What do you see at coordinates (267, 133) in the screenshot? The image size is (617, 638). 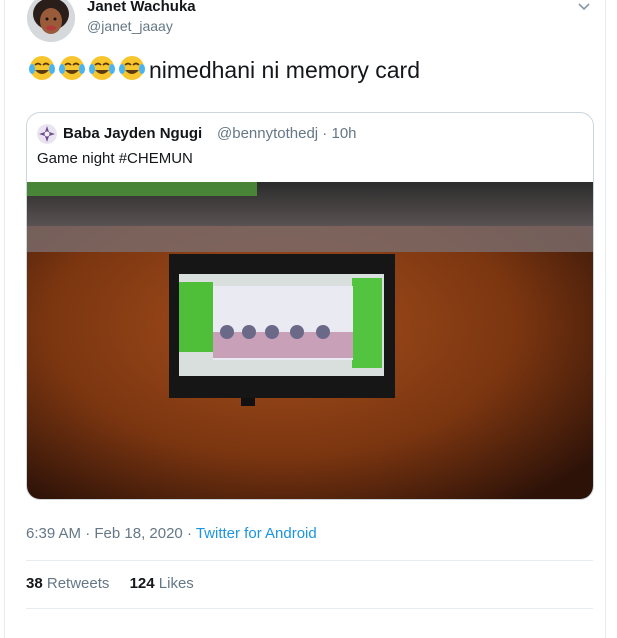 I see `quoted-author-handle: @bennytothedj` at bounding box center [267, 133].